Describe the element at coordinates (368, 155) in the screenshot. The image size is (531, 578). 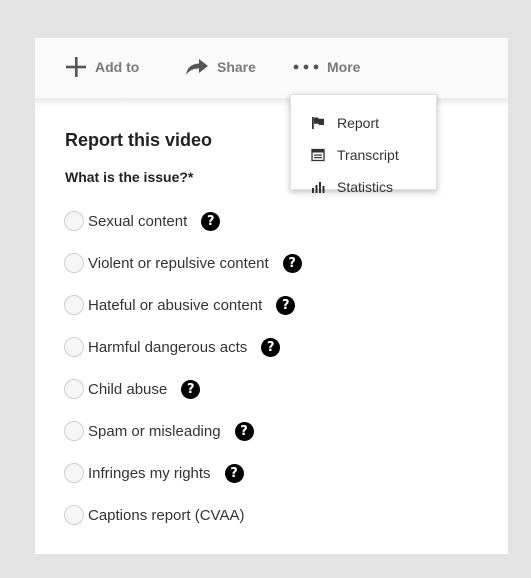
I see `menu-item-label: Transcript` at that location.